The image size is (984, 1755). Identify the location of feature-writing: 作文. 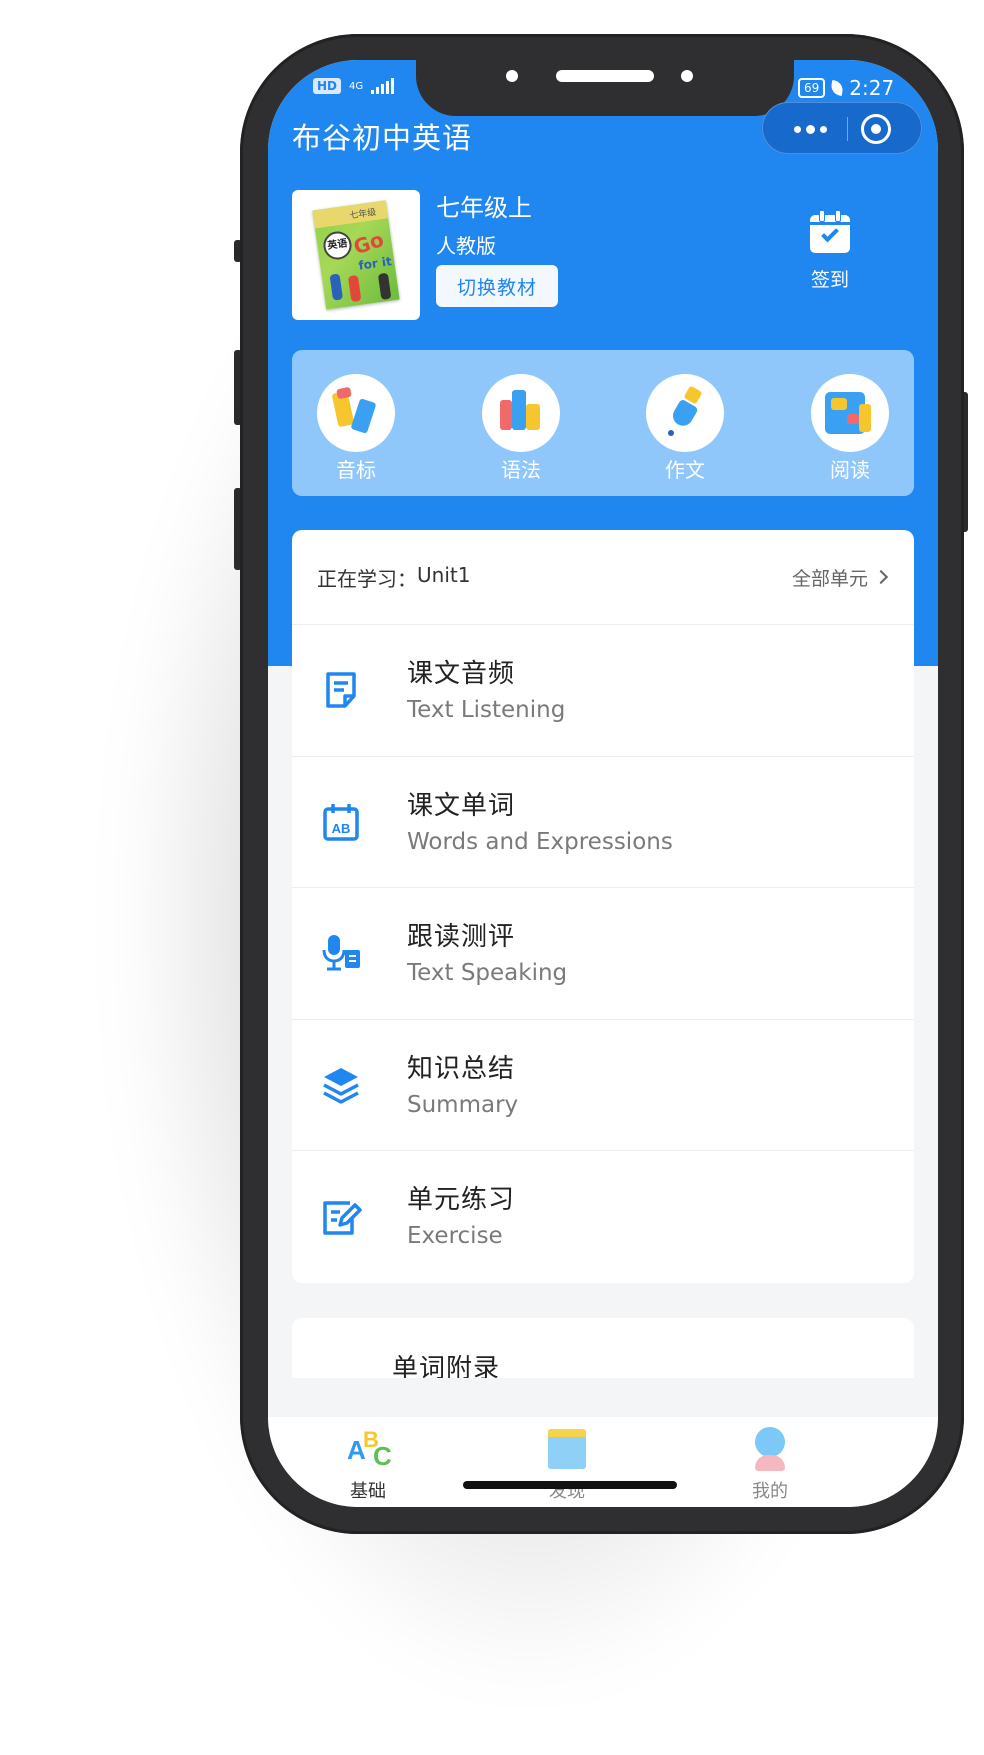
(685, 428).